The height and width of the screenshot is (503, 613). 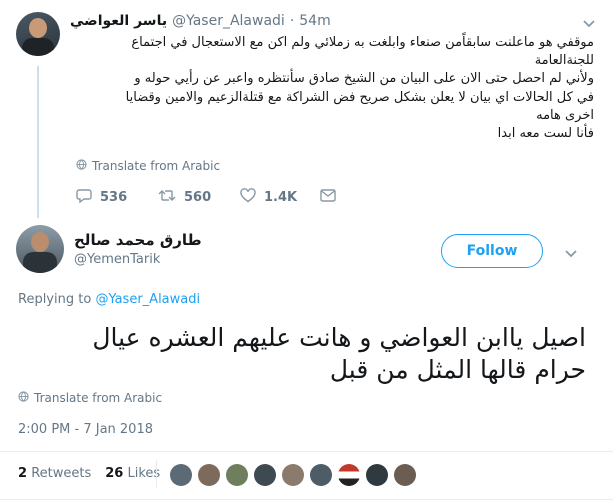 I want to click on retweet-icon, so click(x=167, y=197).